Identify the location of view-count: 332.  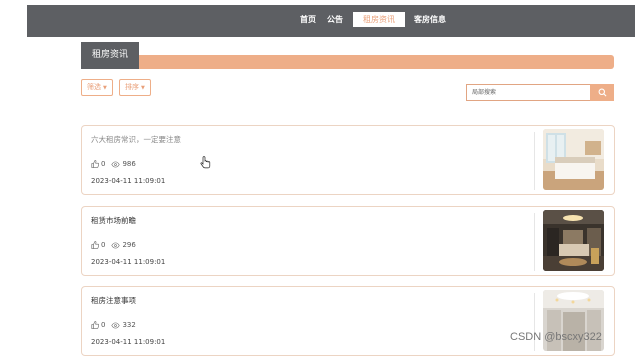
(123, 325).